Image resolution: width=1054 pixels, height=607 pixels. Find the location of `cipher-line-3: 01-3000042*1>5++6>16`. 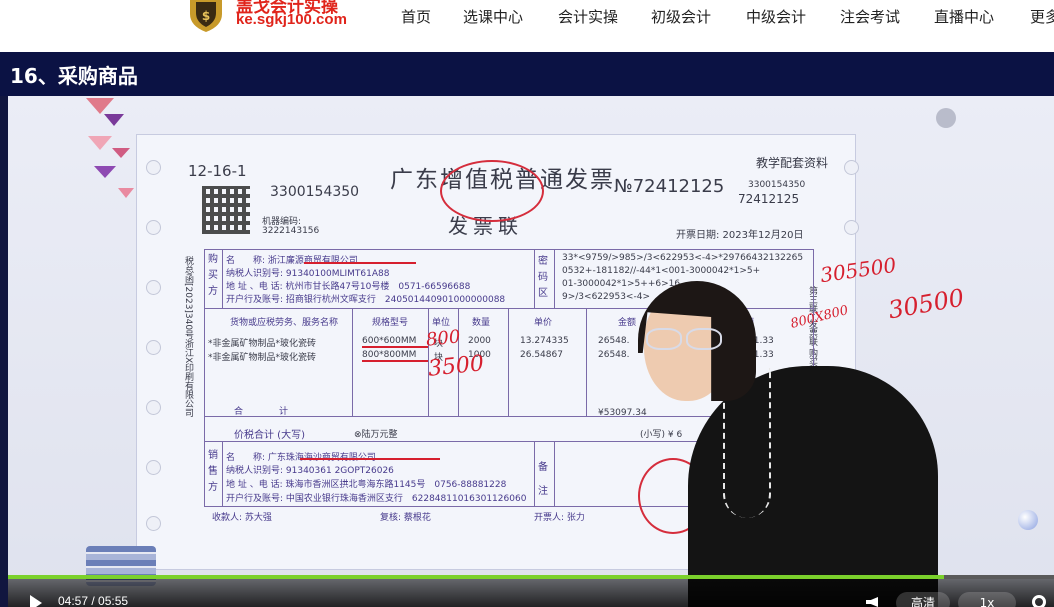

cipher-line-3: 01-3000042*1>5++6>16 is located at coordinates (621, 284).